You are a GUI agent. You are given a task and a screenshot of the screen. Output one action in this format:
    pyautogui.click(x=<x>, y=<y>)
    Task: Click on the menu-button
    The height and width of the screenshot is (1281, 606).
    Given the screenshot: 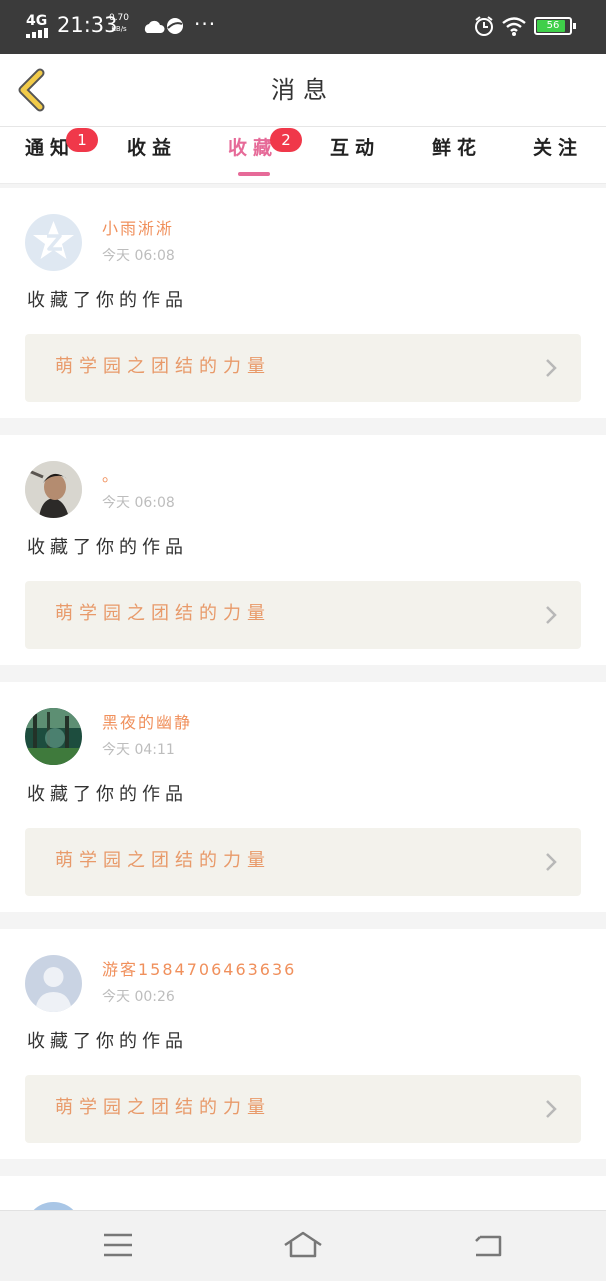 What is the action you would take?
    pyautogui.click(x=118, y=1245)
    